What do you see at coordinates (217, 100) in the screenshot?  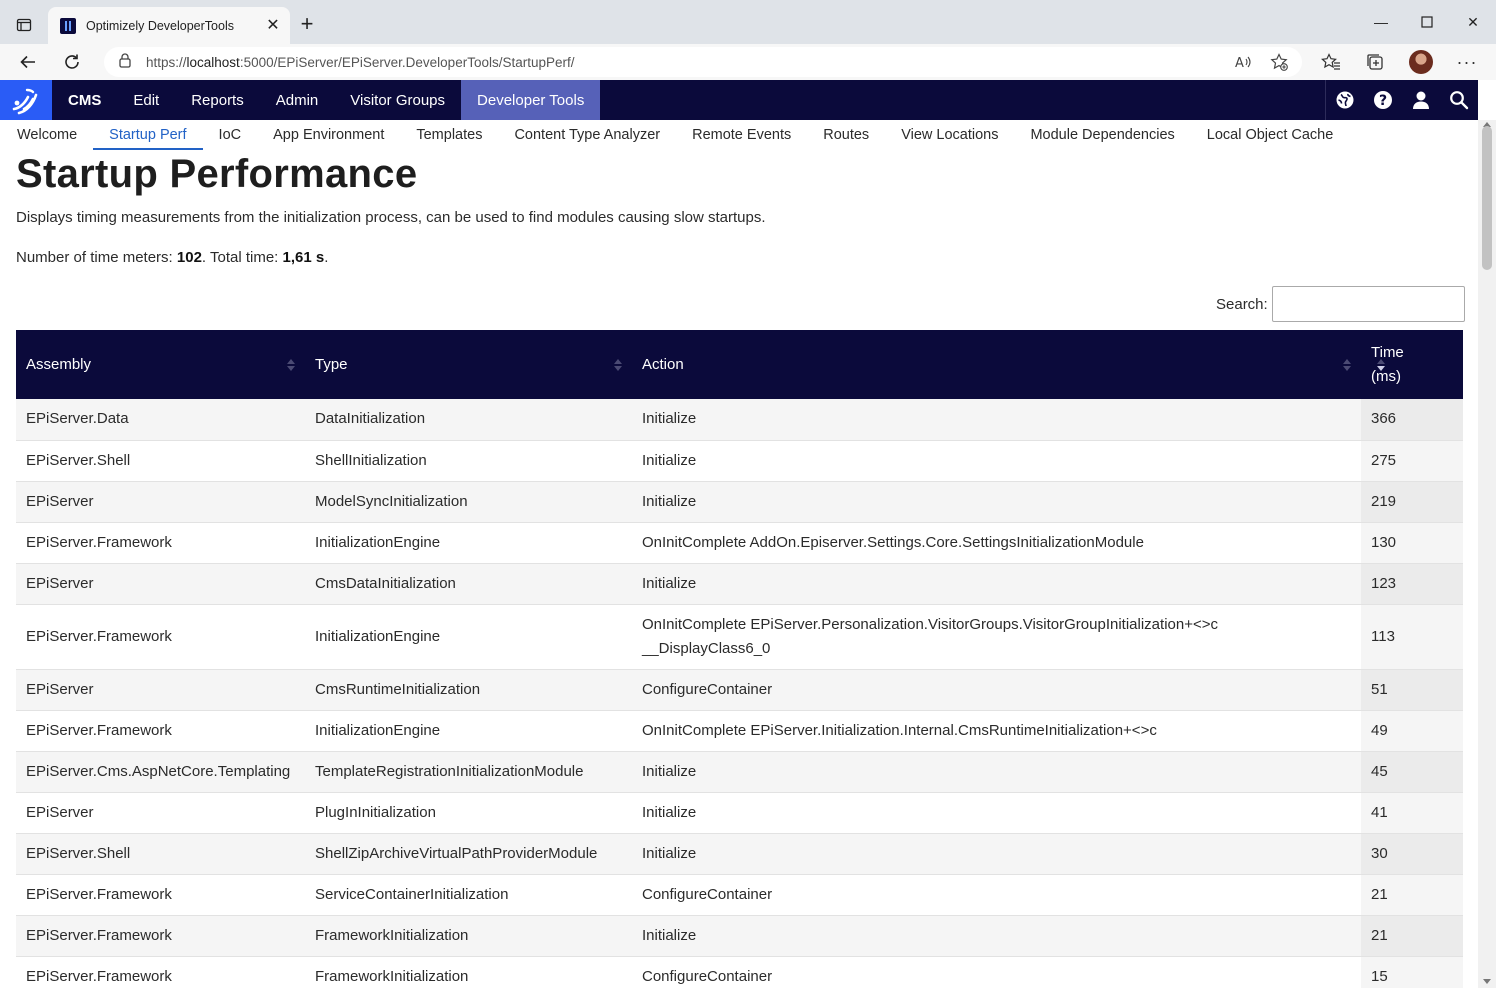 I see `nav-item-reports: Reports` at bounding box center [217, 100].